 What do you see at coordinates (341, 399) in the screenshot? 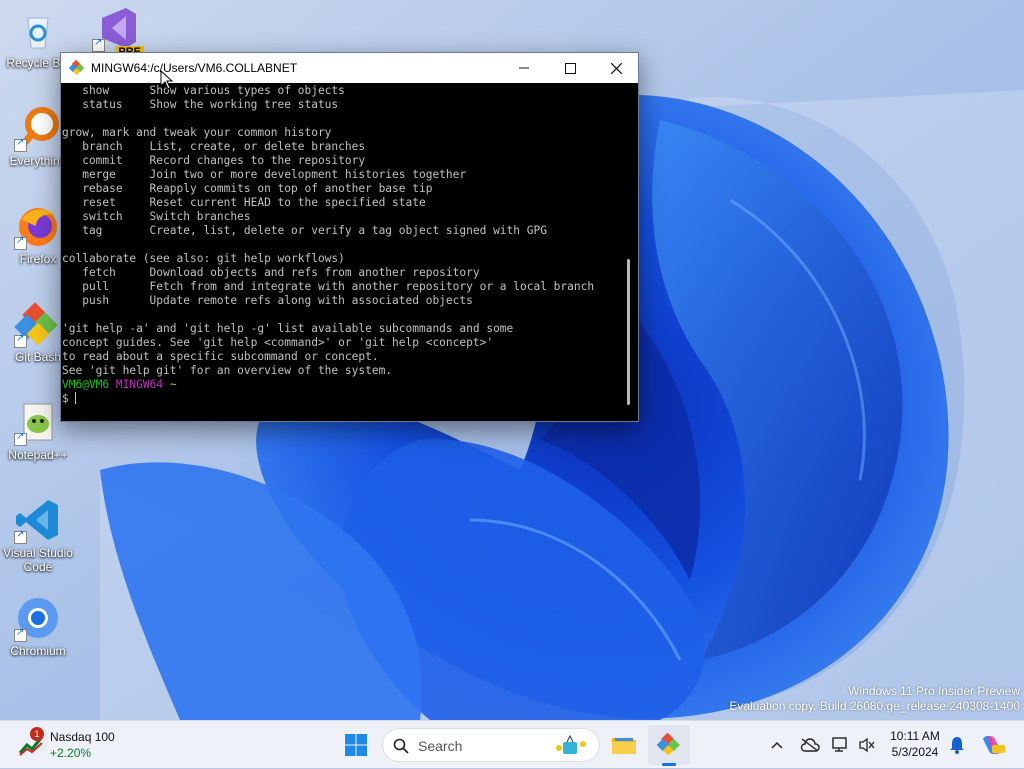
I see `terminal-input-line: $` at bounding box center [341, 399].